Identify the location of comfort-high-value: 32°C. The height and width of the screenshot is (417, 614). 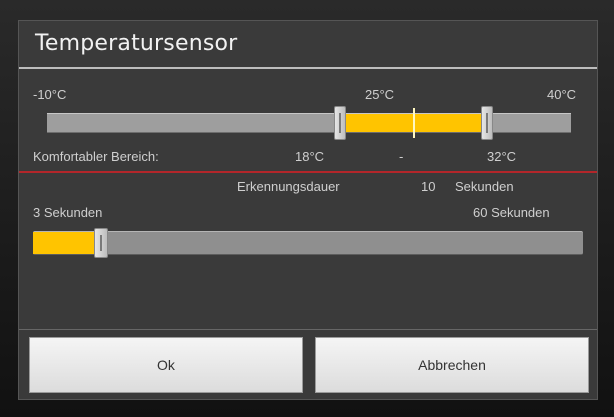
(502, 156).